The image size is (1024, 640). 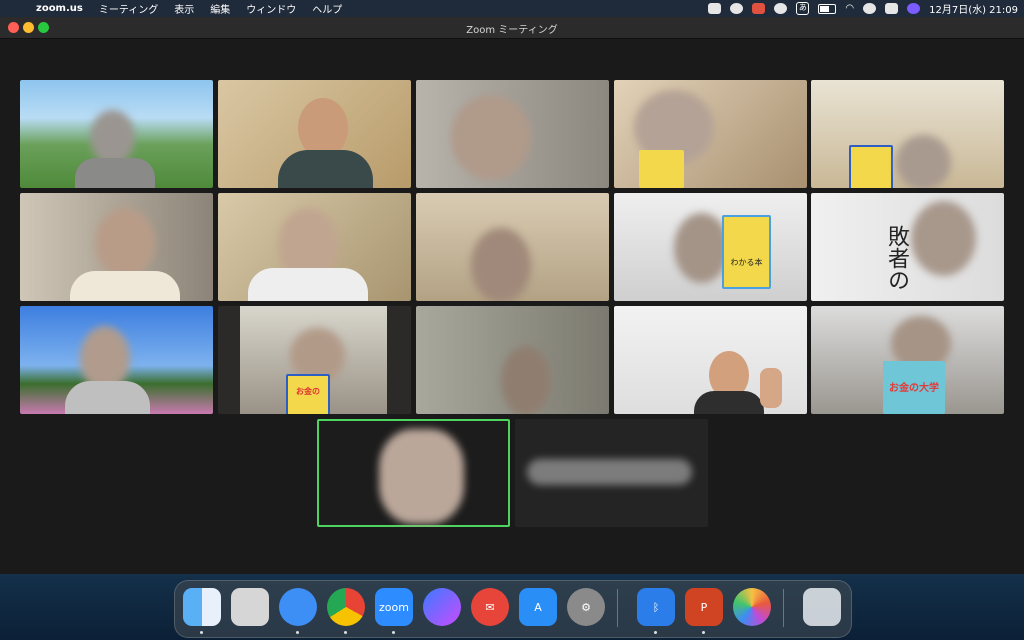 I want to click on photos-icon, so click(x=752, y=607).